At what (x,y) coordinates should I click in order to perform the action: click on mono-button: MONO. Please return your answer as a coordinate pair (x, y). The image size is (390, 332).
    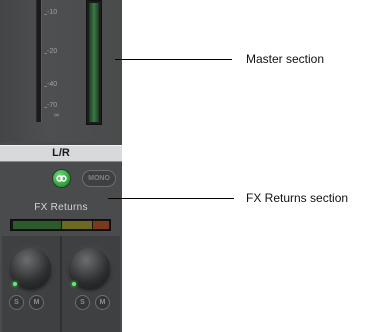
    Looking at the image, I should click on (99, 178).